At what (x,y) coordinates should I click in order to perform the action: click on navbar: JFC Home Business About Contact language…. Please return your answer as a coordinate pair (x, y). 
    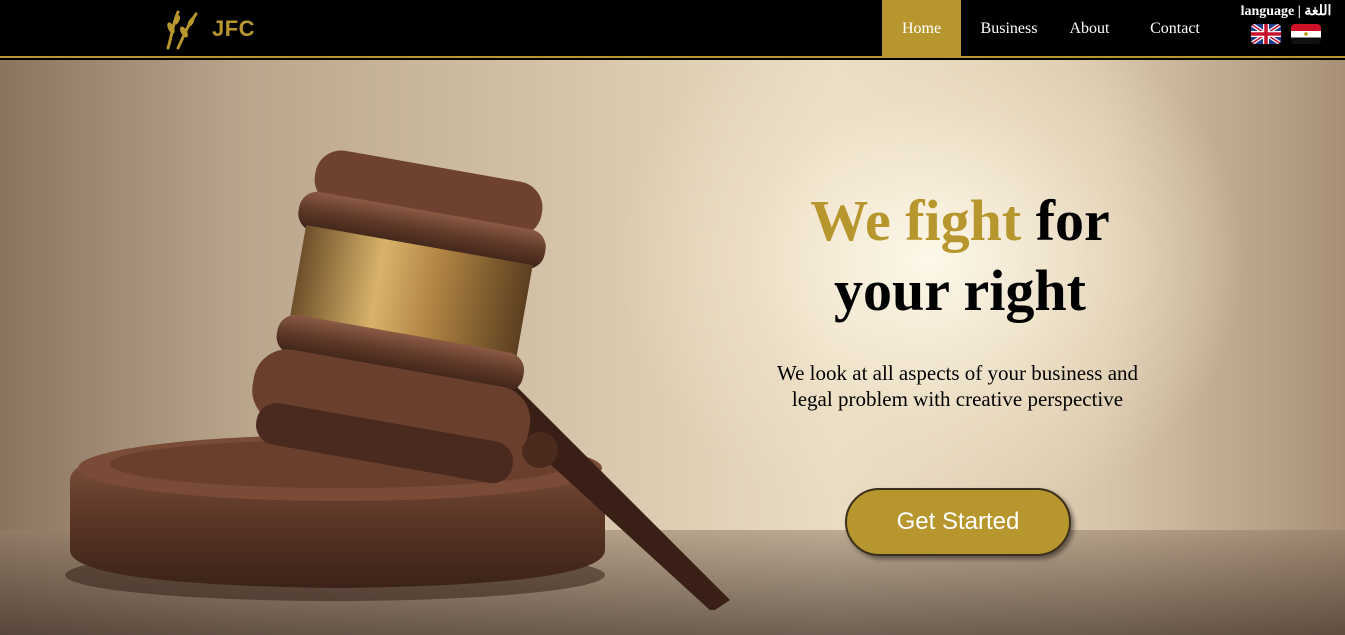
    Looking at the image, I should click on (672, 29).